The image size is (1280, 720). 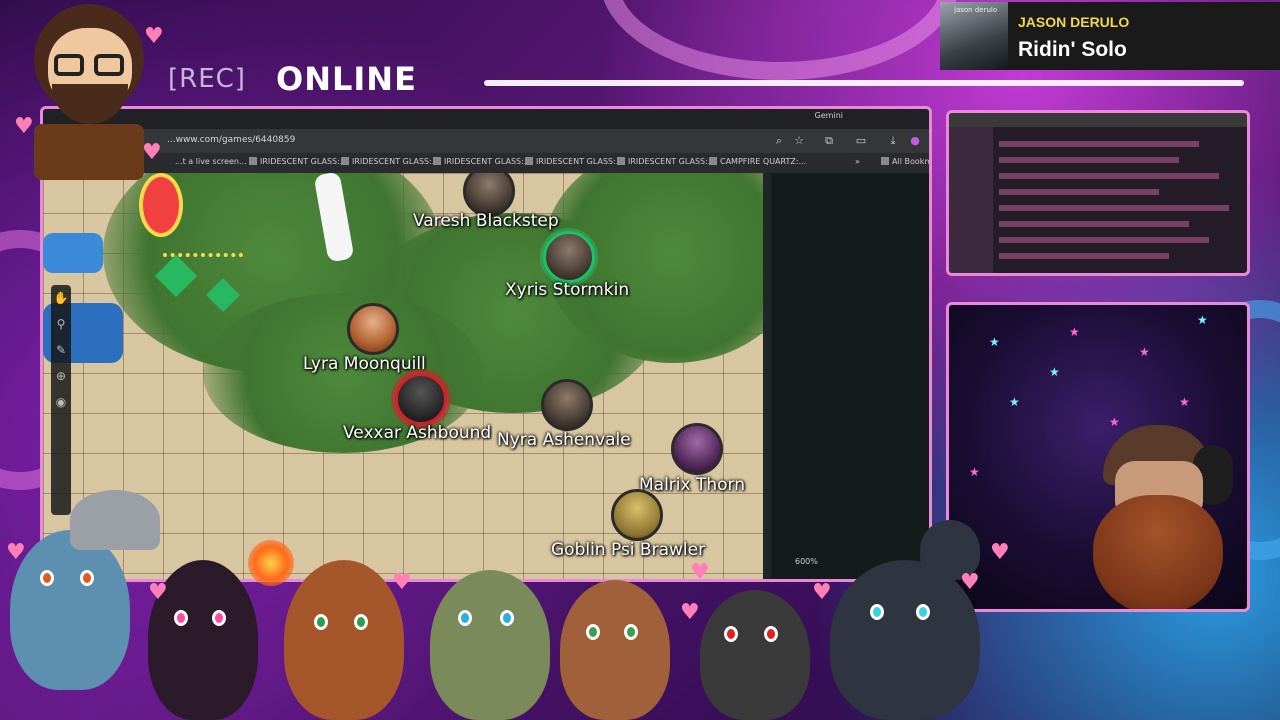 I want to click on address-bar: ...www.com/games/6440859 ⌕ ☆ ⧉ ▭ ⤓ ●, so click(x=486, y=141).